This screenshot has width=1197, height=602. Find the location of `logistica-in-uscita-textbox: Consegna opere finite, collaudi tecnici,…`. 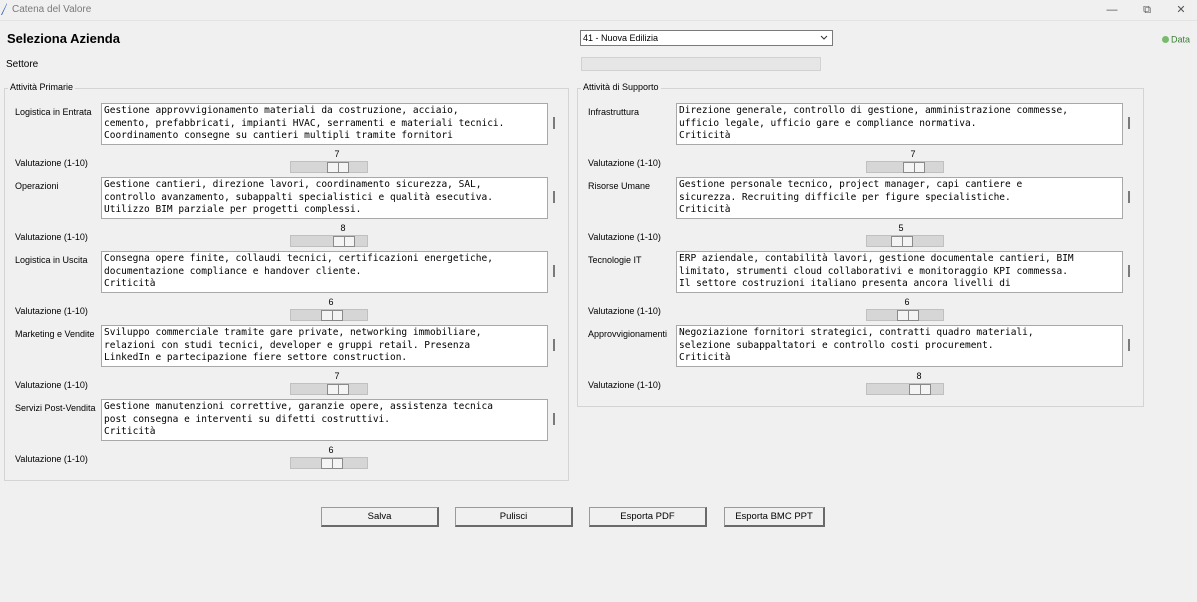

logistica-in-uscita-textbox: Consegna opere finite, collaudi tecnici,… is located at coordinates (324, 272).